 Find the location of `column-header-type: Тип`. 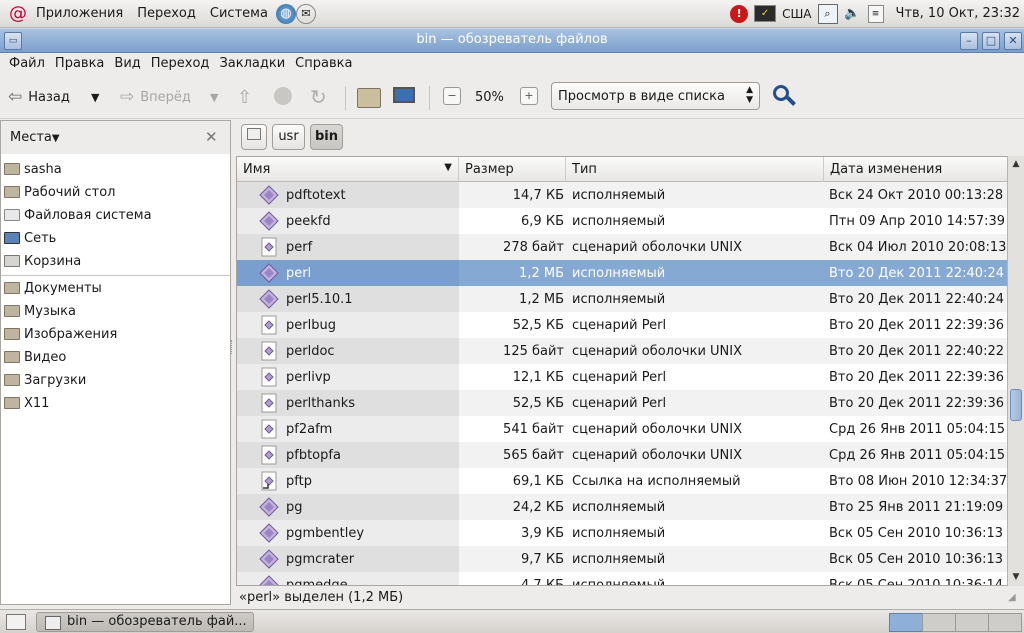

column-header-type: Тип is located at coordinates (695, 169).